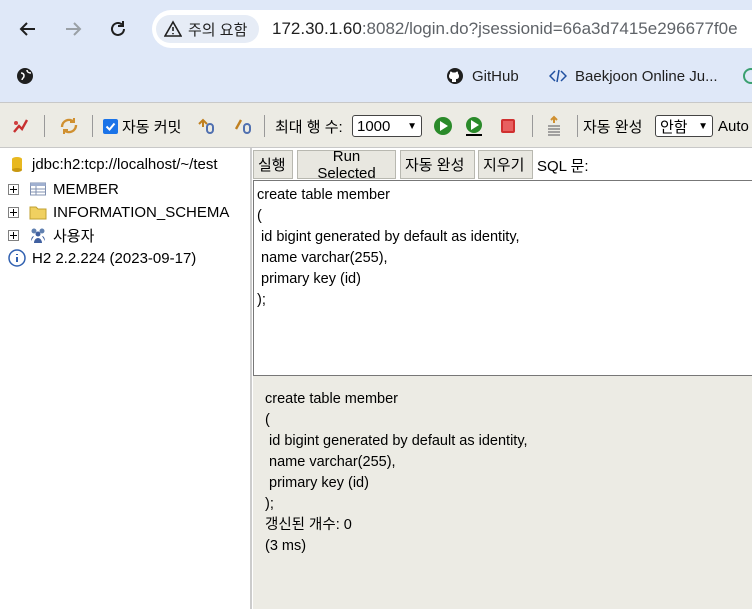 The image size is (752, 609). I want to click on tree-connection: jdbc:h2:tcp://localhost/~/test, so click(113, 164).